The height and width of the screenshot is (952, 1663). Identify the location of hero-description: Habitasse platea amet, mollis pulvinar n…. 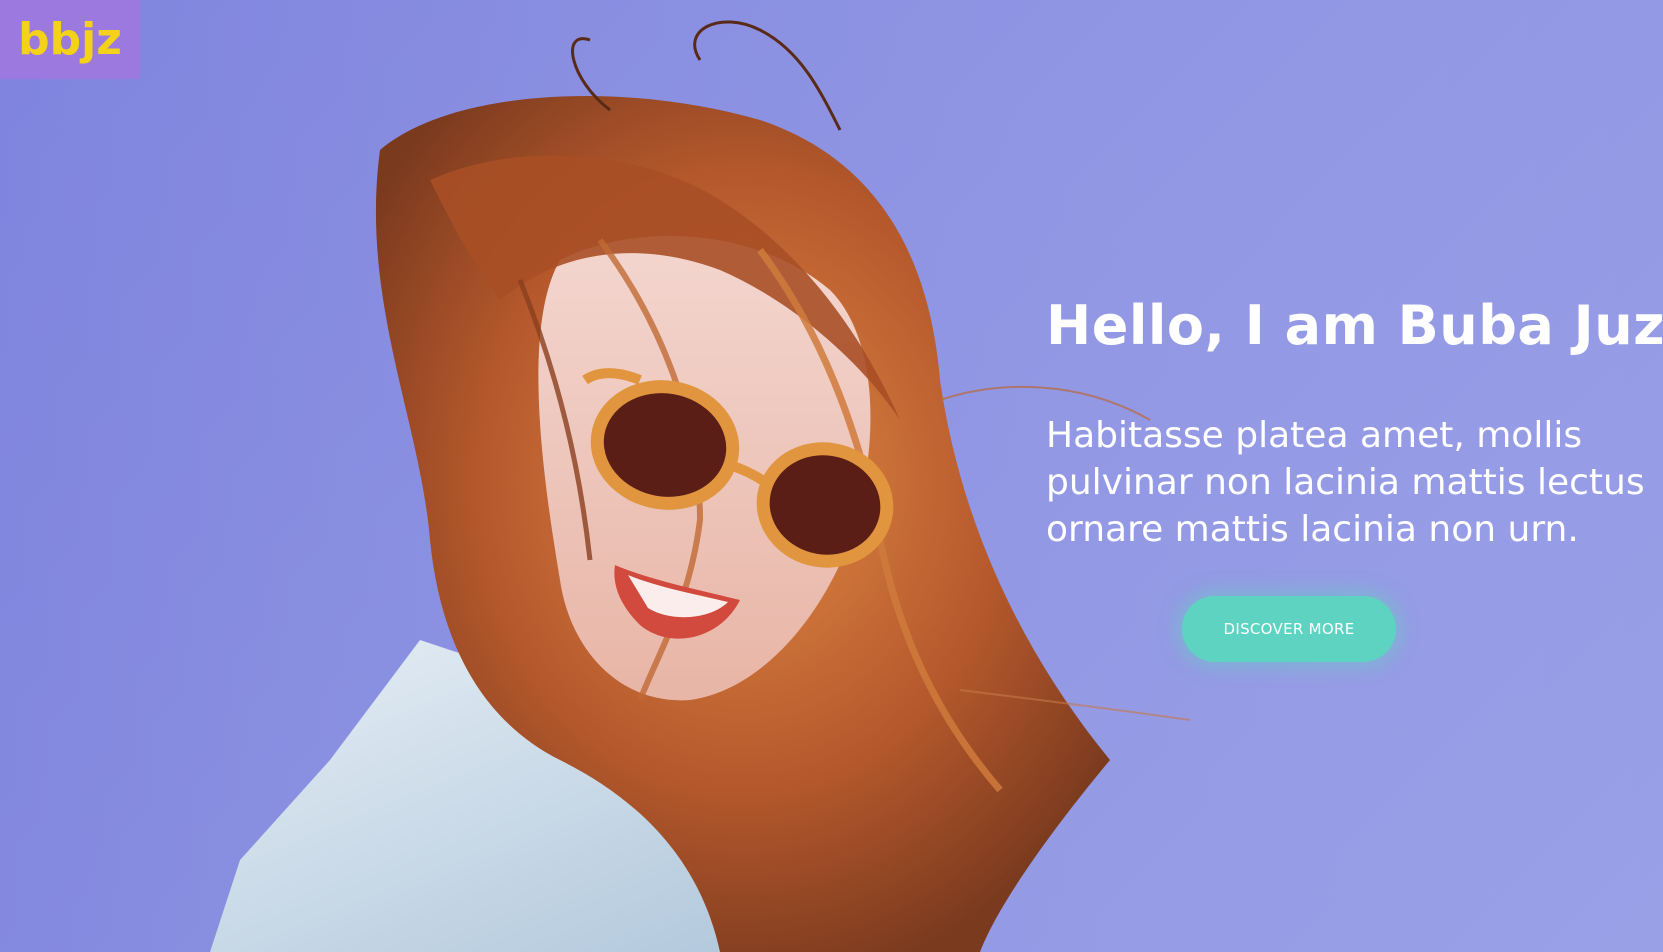
(1345, 482).